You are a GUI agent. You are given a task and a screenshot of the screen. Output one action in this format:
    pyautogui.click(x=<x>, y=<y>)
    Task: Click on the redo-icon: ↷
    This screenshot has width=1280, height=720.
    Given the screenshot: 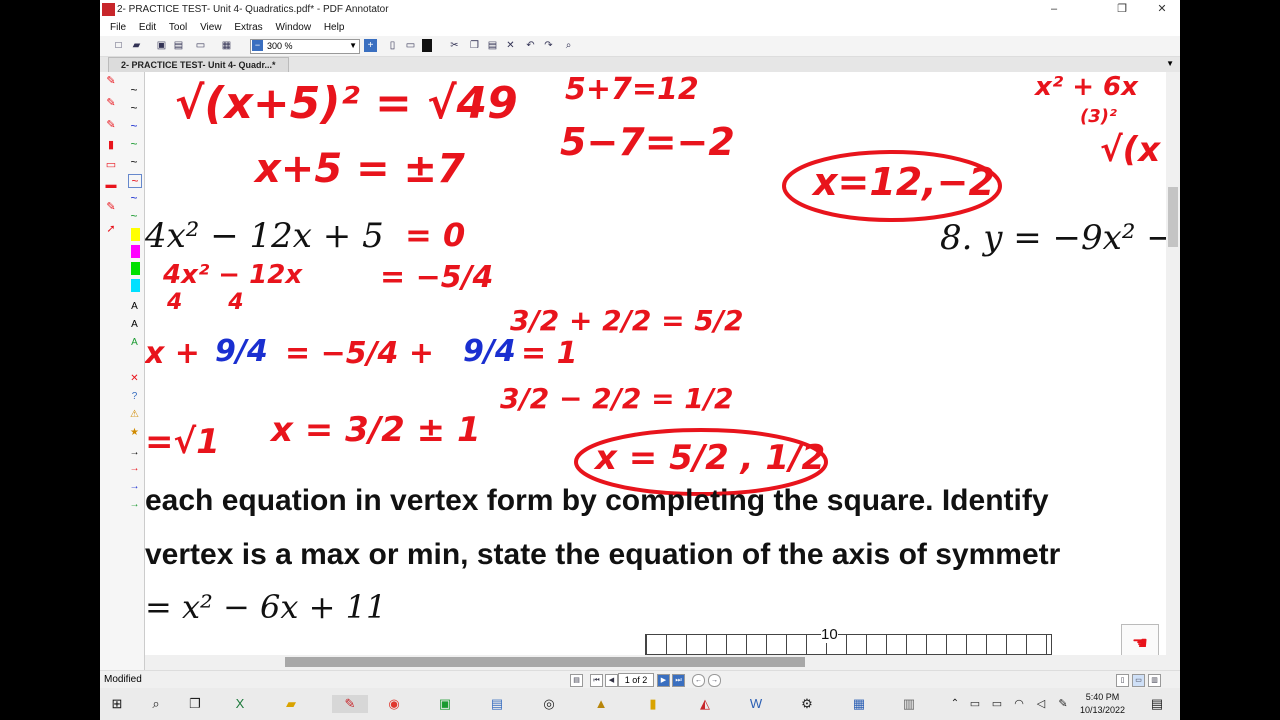 What is the action you would take?
    pyautogui.click(x=548, y=45)
    